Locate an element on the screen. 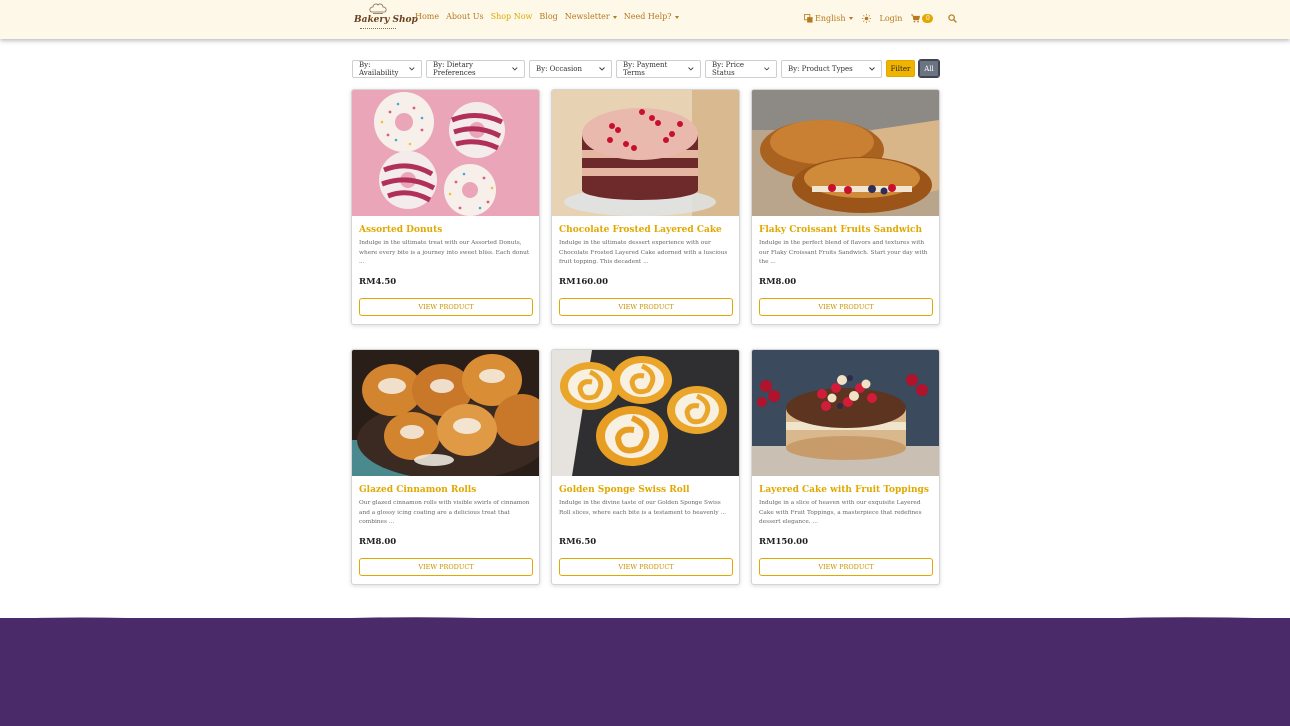 This screenshot has width=1290, height=726. product-price: RM6.50 is located at coordinates (578, 542).